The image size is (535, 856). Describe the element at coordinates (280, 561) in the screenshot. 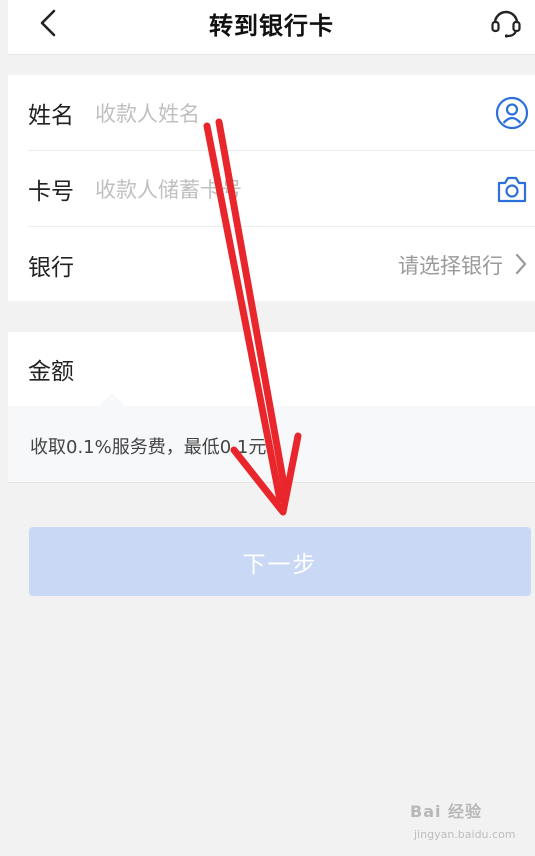

I see `next-step-button: 下一步` at that location.